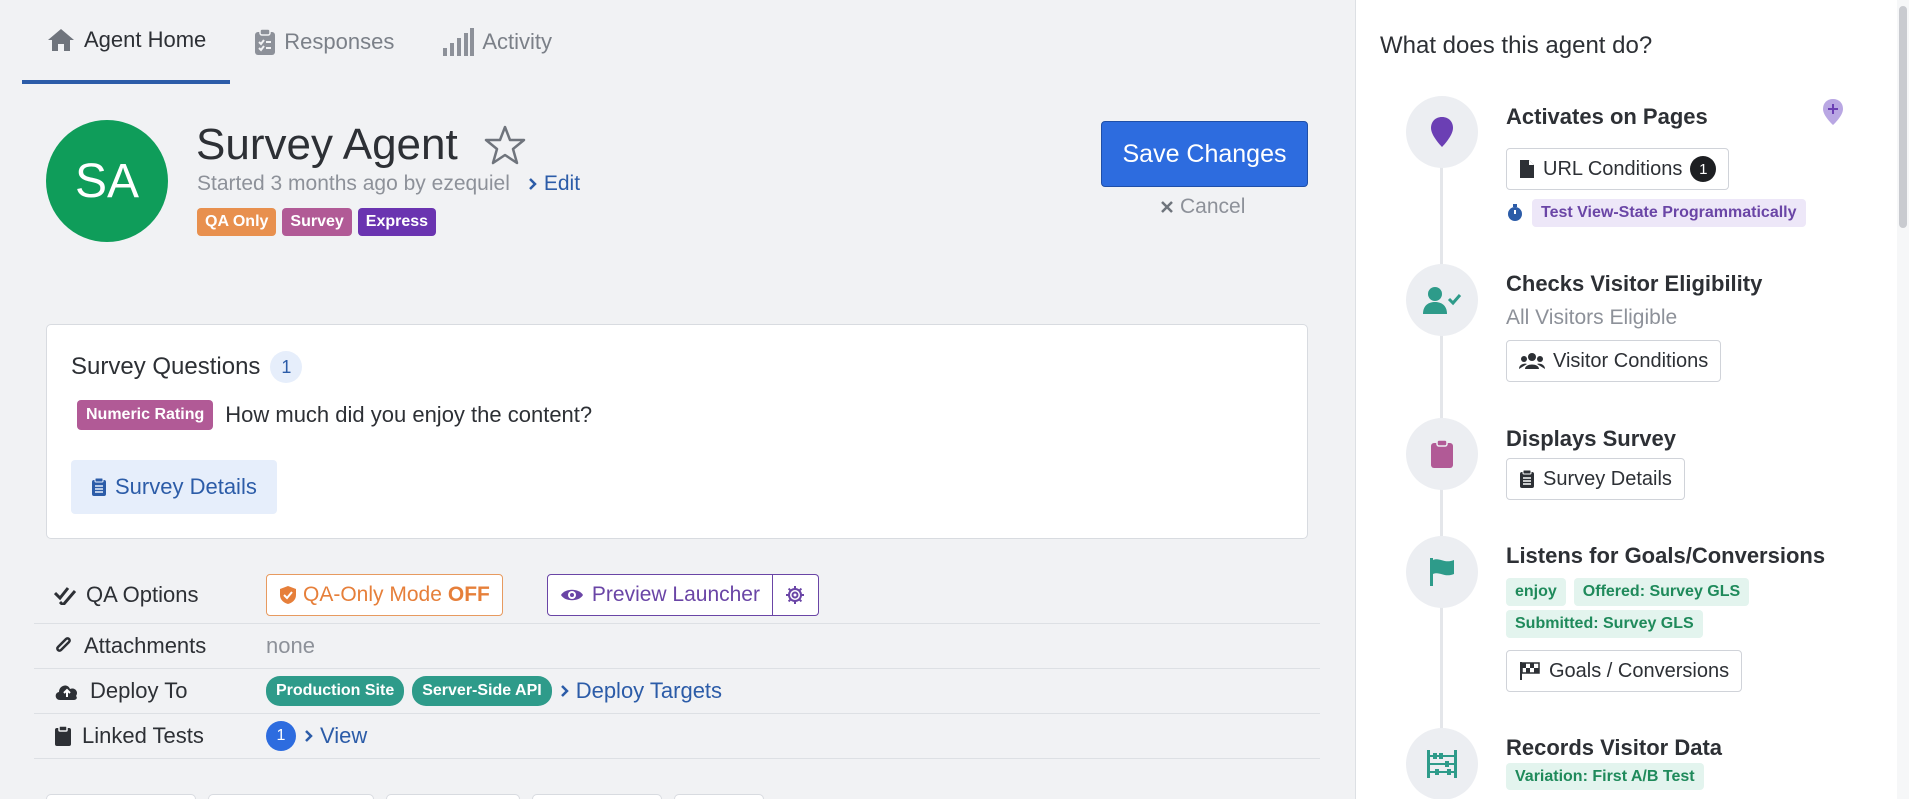 The width and height of the screenshot is (1909, 799). What do you see at coordinates (1515, 212) in the screenshot?
I see `stopwatch-icon` at bounding box center [1515, 212].